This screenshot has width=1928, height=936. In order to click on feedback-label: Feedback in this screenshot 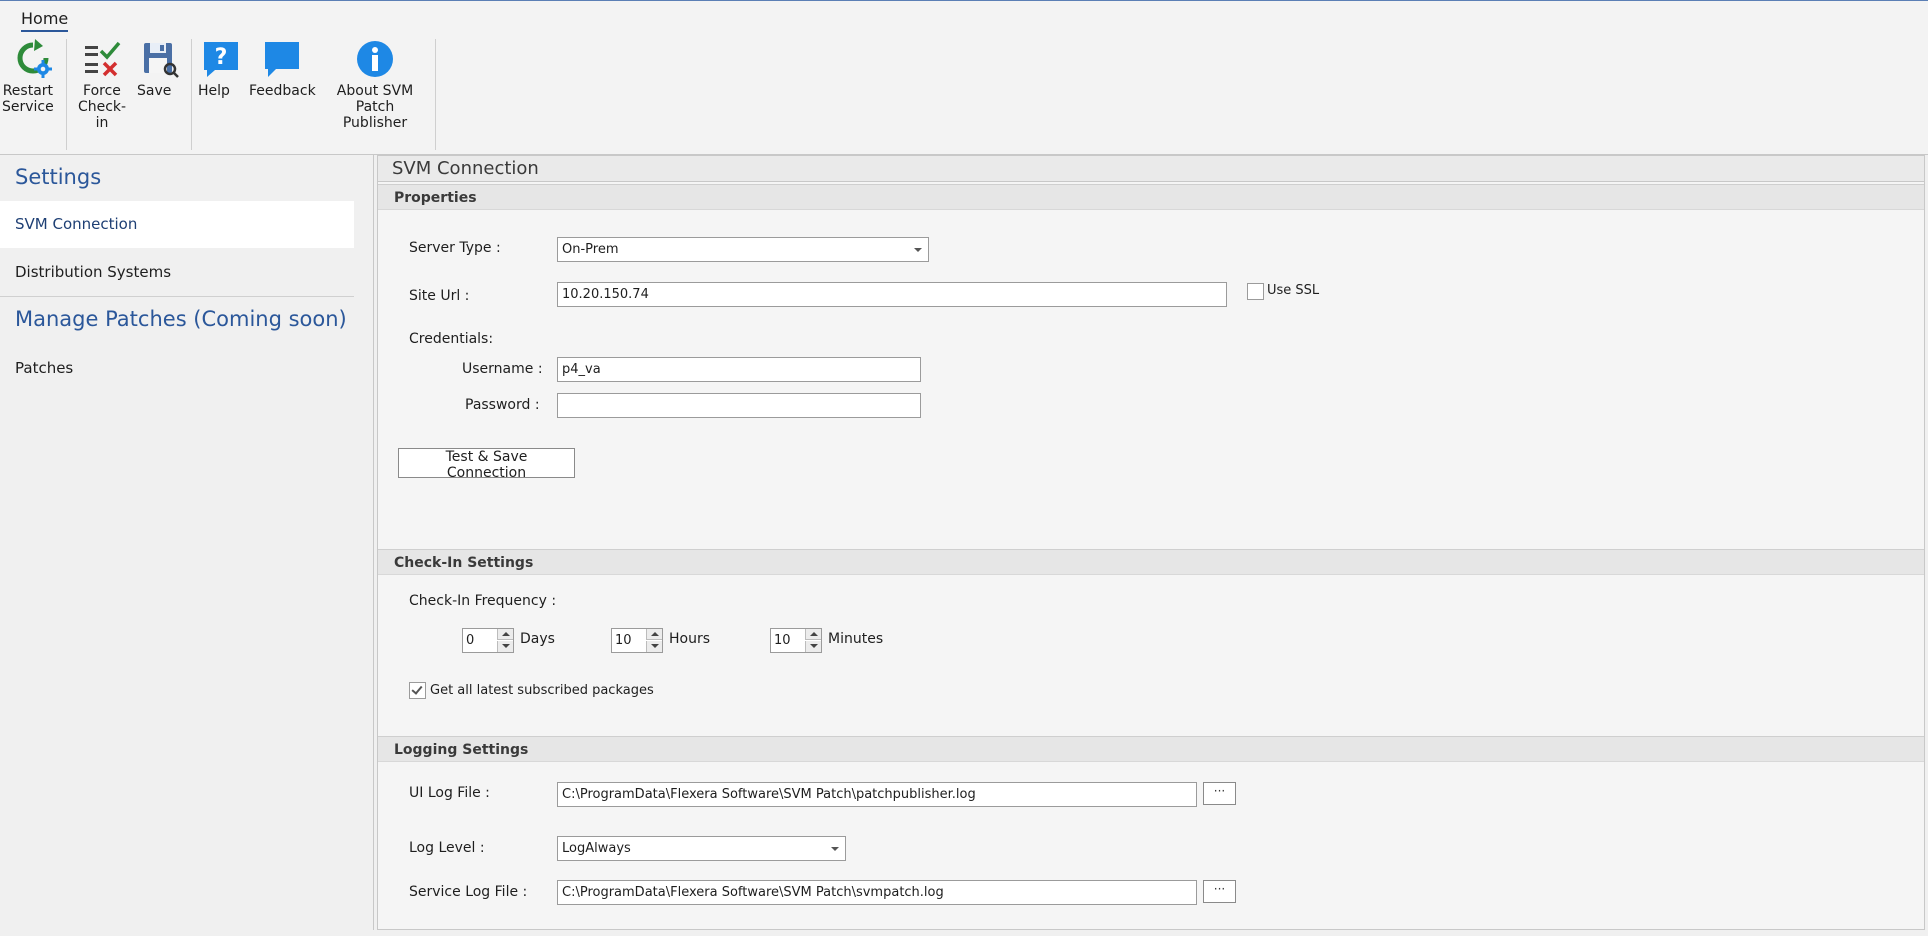, I will do `click(282, 91)`.